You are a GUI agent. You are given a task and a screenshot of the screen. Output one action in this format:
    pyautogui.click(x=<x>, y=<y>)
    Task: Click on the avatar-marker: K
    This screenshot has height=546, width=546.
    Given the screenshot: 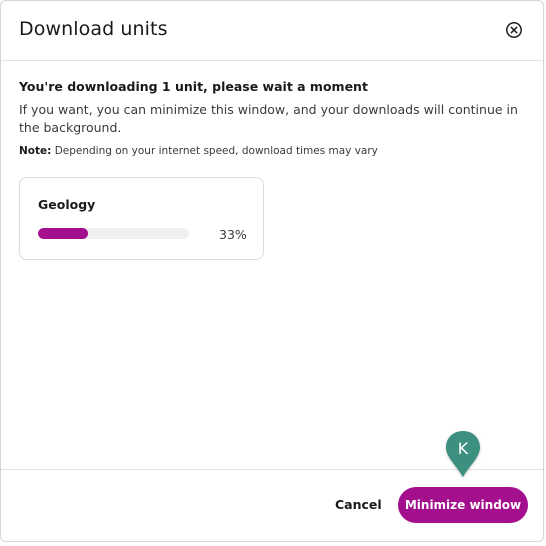 What is the action you would take?
    pyautogui.click(x=463, y=455)
    